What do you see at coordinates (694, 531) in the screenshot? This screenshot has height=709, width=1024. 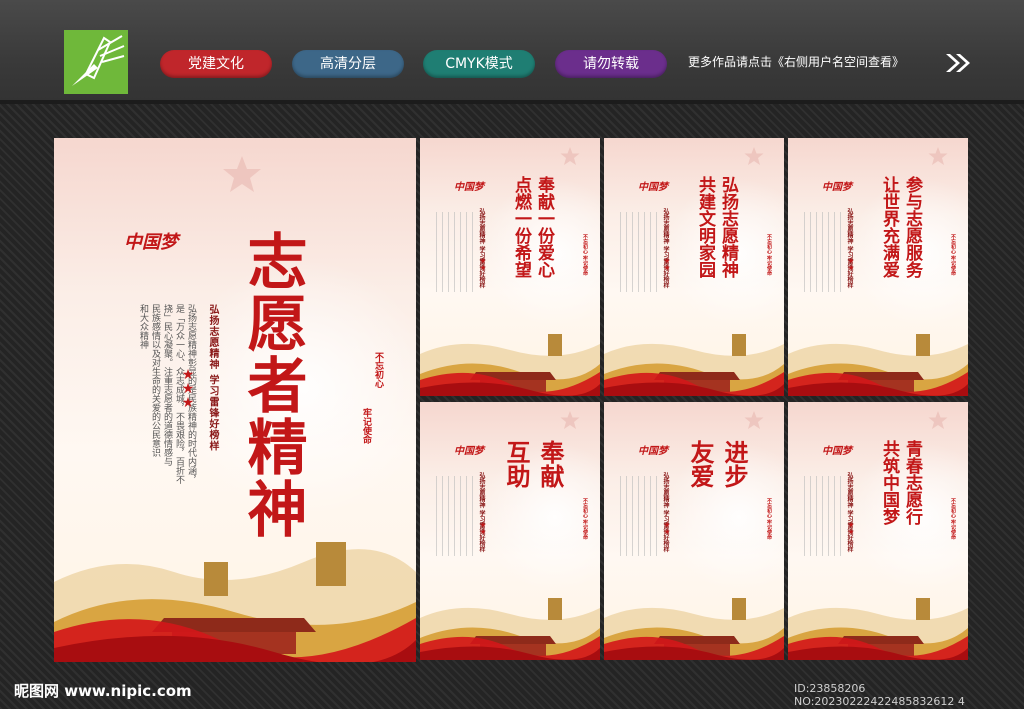 I see `small-poster: 中国梦 进步 友爱 弘扬志愿精神 学习雷锋好榜样 ★ ★ 不忘初心 牢记使命` at bounding box center [694, 531].